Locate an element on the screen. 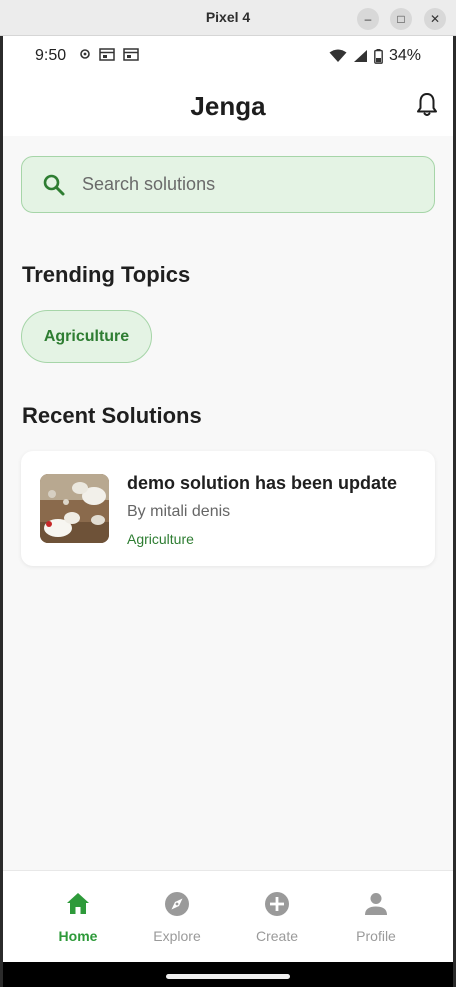  emulator-title: Pixel 4 is located at coordinates (228, 17).